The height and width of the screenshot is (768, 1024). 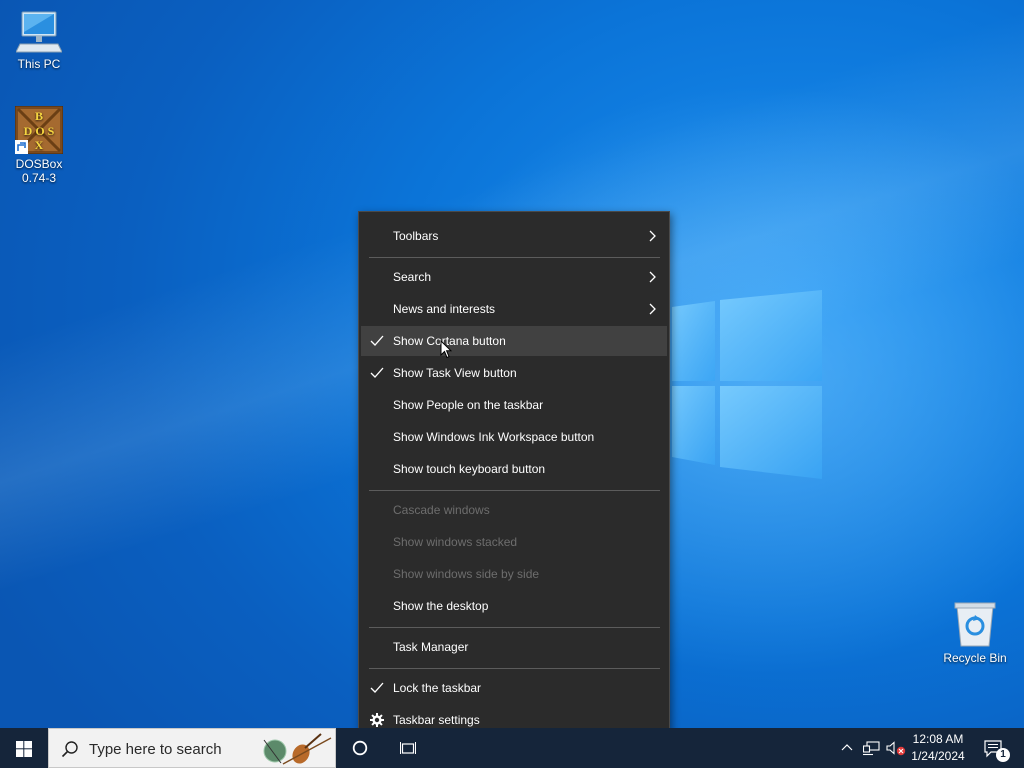 I want to click on action-center-button: 1, so click(x=996, y=748).